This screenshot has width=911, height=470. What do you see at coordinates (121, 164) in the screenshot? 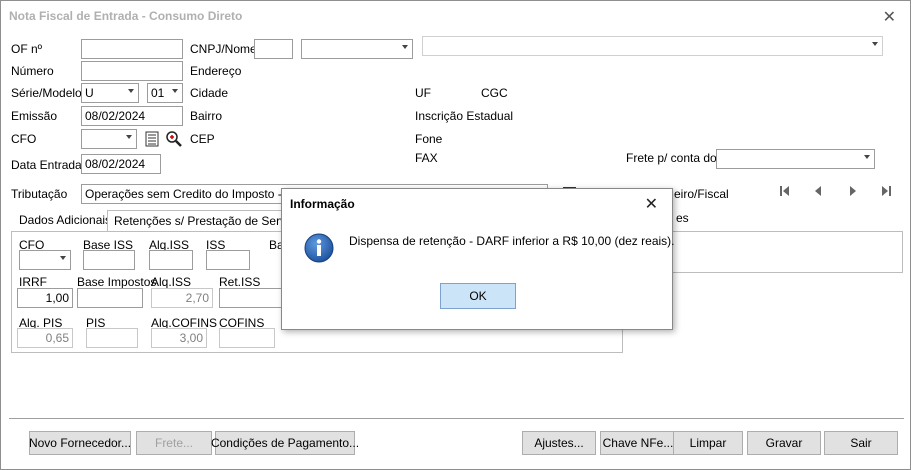
I see `data-entrada-input: 08/02/2024` at bounding box center [121, 164].